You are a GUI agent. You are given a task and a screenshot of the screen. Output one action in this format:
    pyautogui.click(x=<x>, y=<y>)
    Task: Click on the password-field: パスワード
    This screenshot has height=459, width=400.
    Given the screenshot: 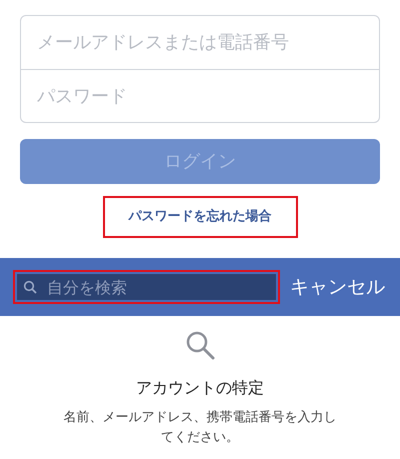 What is the action you would take?
    pyautogui.click(x=200, y=96)
    